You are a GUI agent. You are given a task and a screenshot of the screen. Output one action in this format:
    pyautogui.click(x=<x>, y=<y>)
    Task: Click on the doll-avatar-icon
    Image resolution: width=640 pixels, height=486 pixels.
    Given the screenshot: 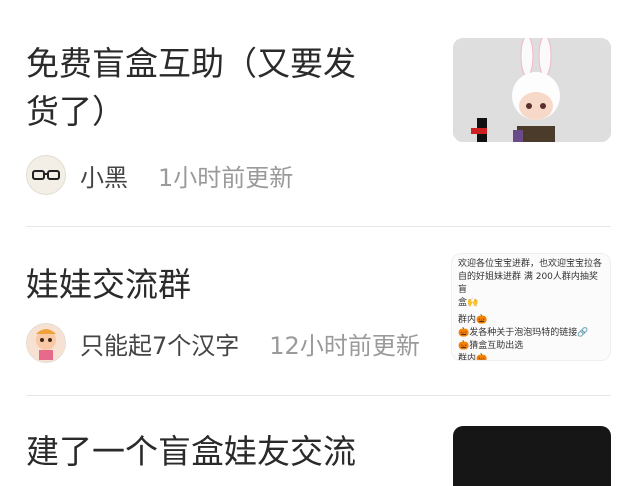 What is the action you would take?
    pyautogui.click(x=46, y=343)
    